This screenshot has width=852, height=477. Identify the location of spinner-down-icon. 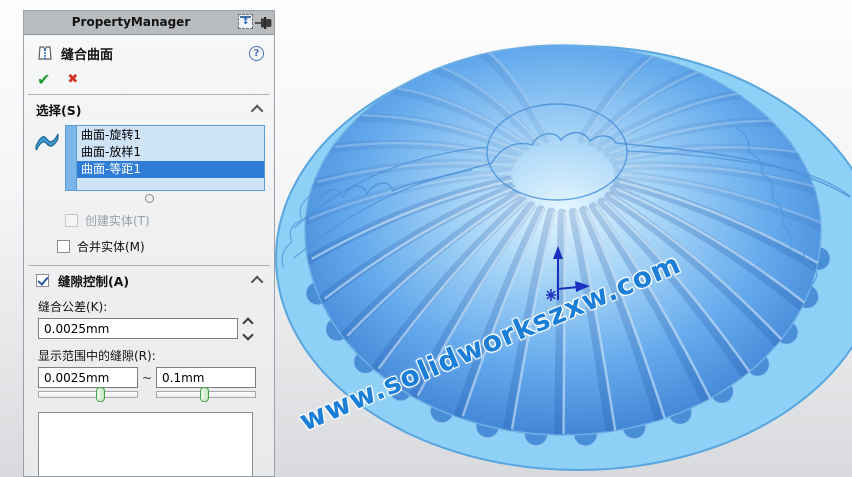
(248, 334).